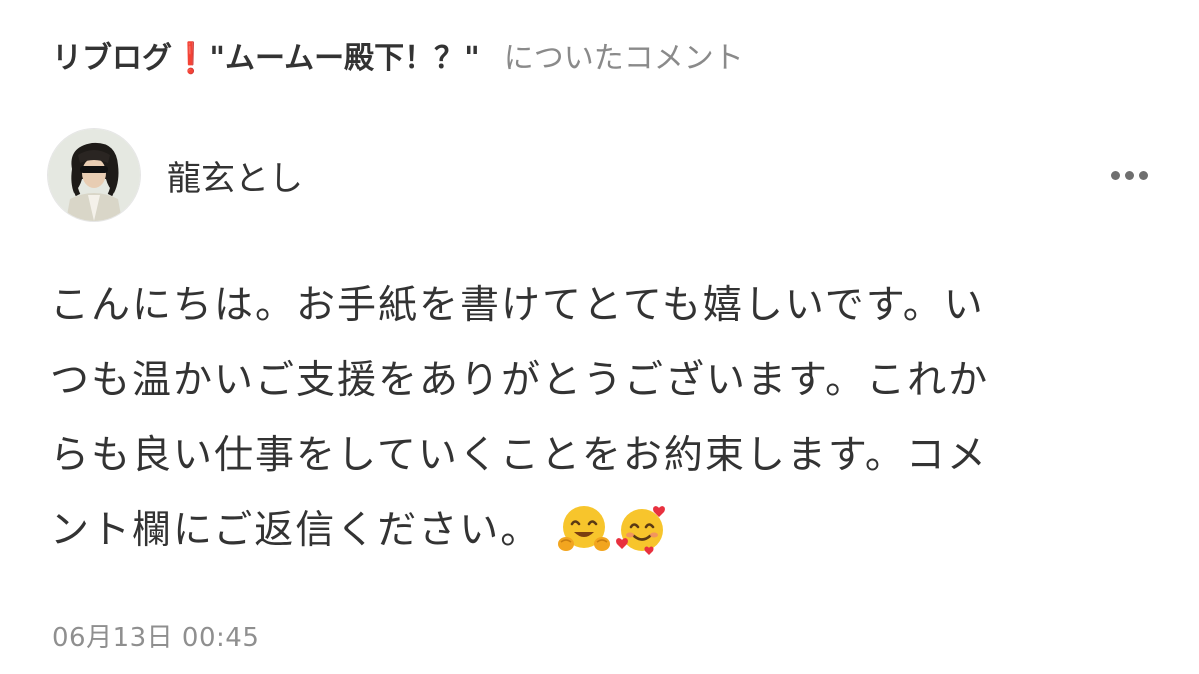 The width and height of the screenshot is (1199, 674). What do you see at coordinates (519, 455) in the screenshot?
I see `comment-line: らも良い仕事をしていくことをお約束します。コメ` at bounding box center [519, 455].